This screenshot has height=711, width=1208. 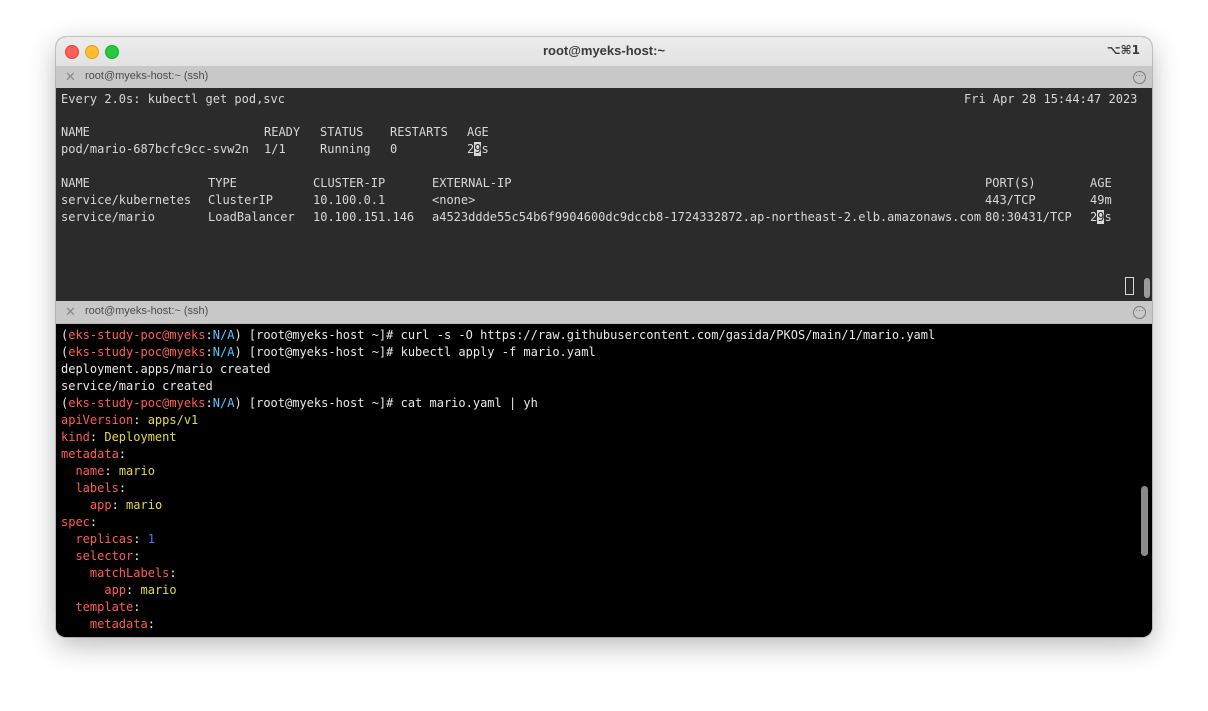 What do you see at coordinates (469, 403) in the screenshot?
I see `command-text: cat mario.yaml | yh` at bounding box center [469, 403].